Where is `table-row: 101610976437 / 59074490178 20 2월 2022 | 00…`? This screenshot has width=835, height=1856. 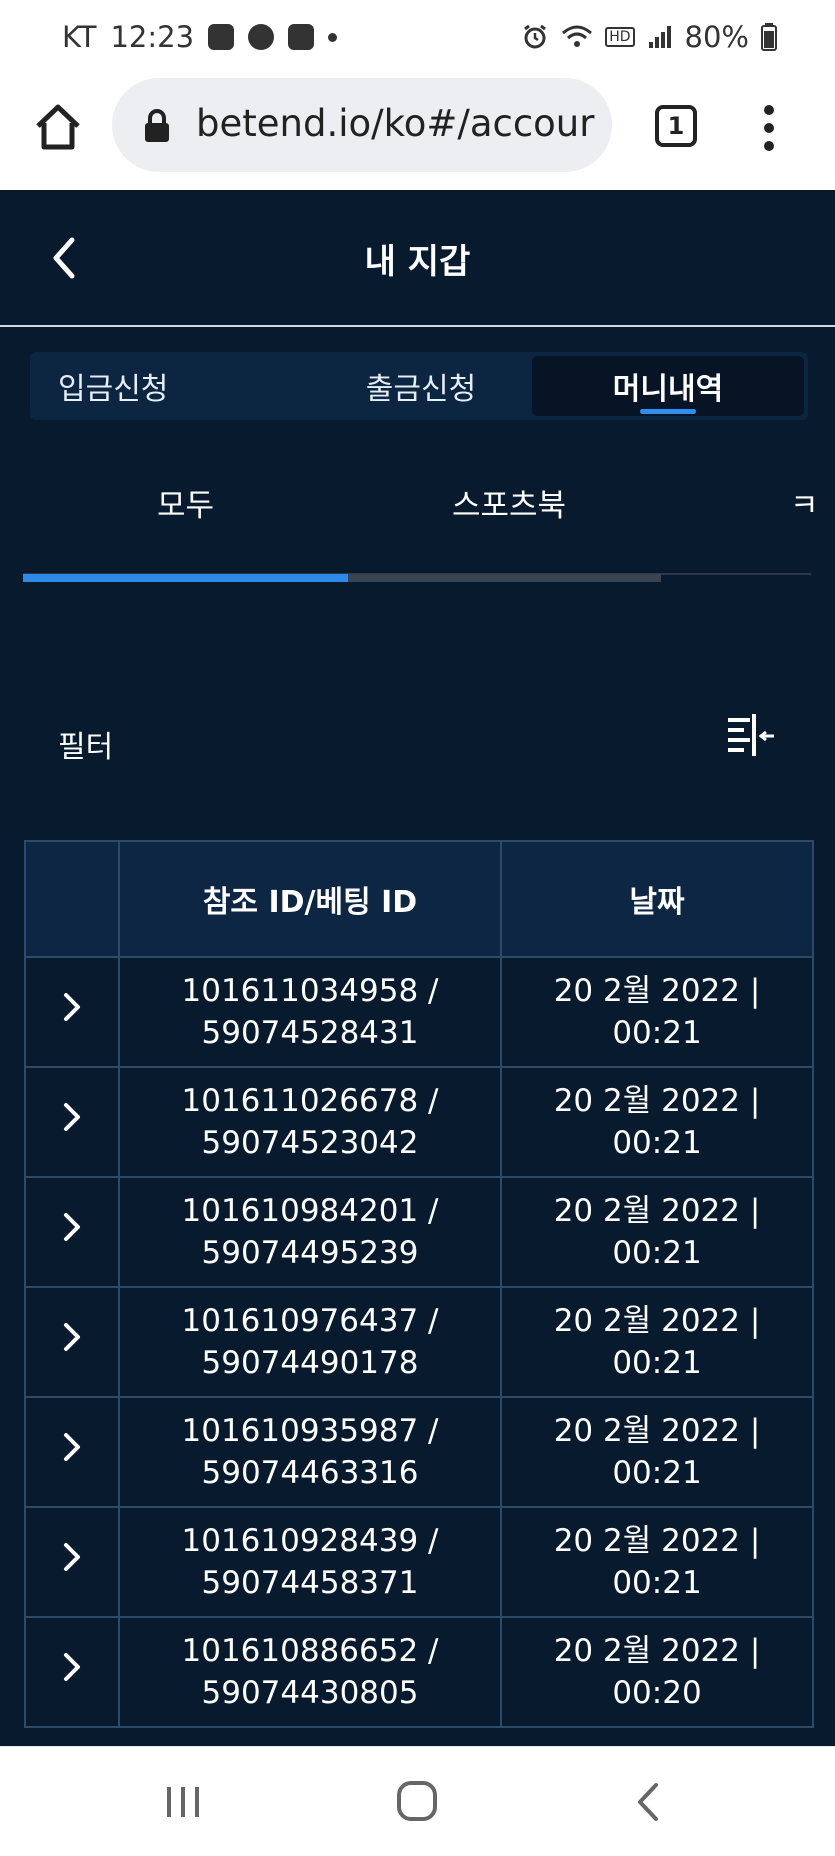
table-row: 101610976437 / 59074490178 20 2월 2022 | 00… is located at coordinates (419, 1342).